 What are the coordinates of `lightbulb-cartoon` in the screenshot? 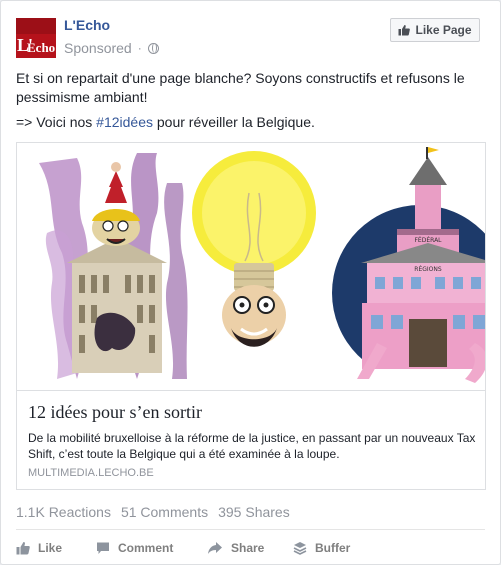 It's located at (254, 249).